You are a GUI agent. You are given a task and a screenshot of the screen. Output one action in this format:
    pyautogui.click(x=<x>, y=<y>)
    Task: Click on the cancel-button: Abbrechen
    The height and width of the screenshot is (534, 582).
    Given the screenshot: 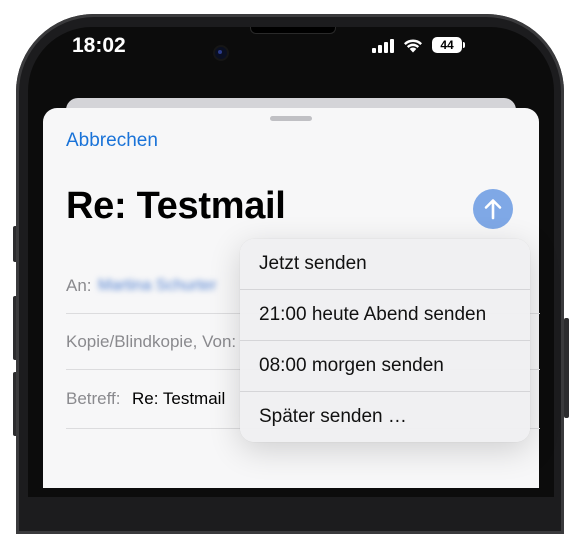 What is the action you would take?
    pyautogui.click(x=112, y=141)
    